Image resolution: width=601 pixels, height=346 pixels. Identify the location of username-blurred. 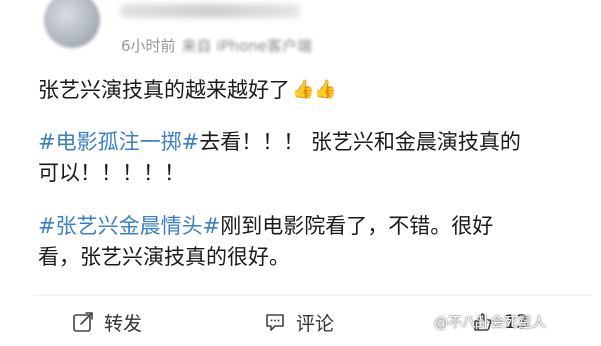
(210, 11).